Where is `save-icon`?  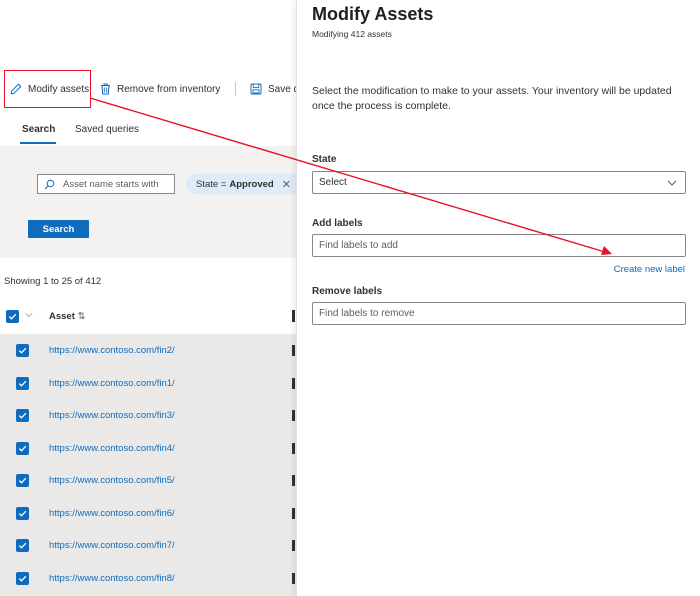
save-icon is located at coordinates (256, 89).